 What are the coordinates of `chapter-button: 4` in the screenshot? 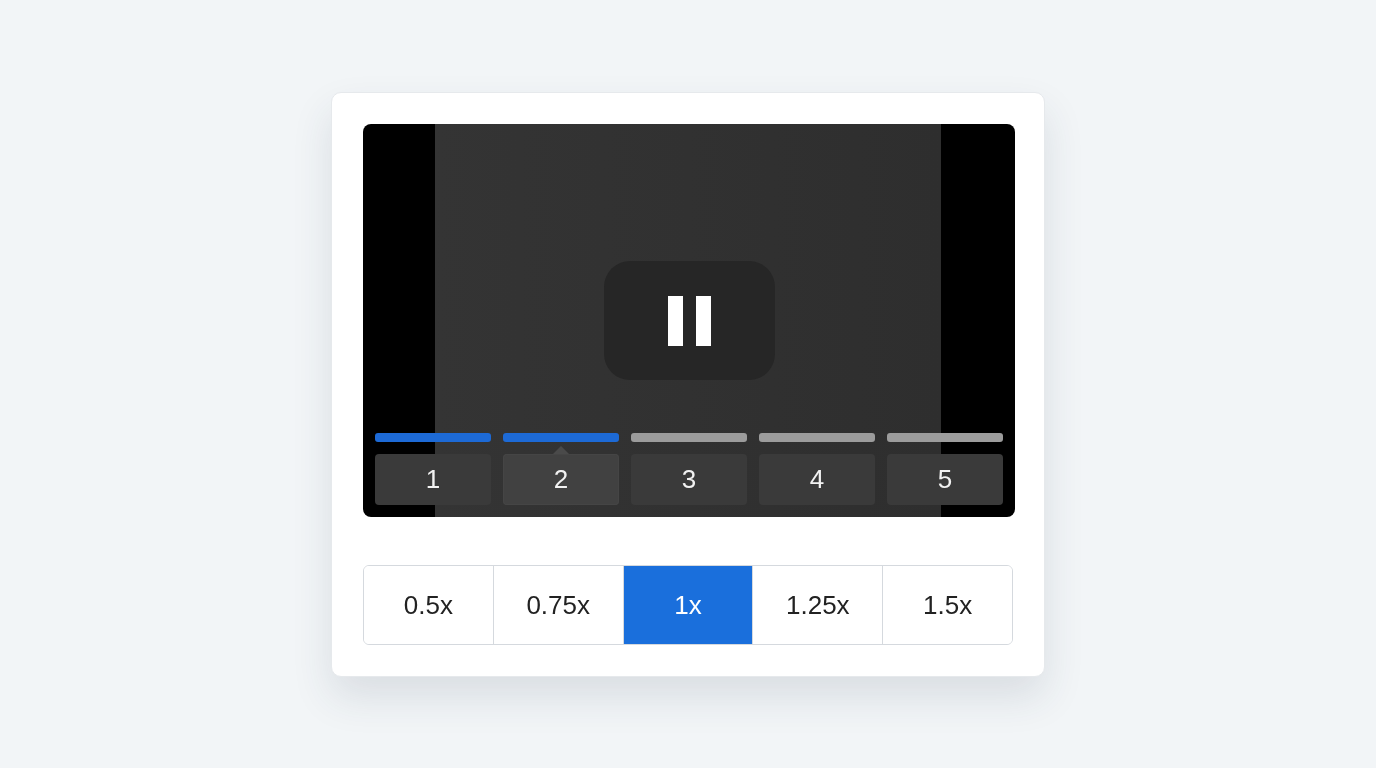 It's located at (817, 479).